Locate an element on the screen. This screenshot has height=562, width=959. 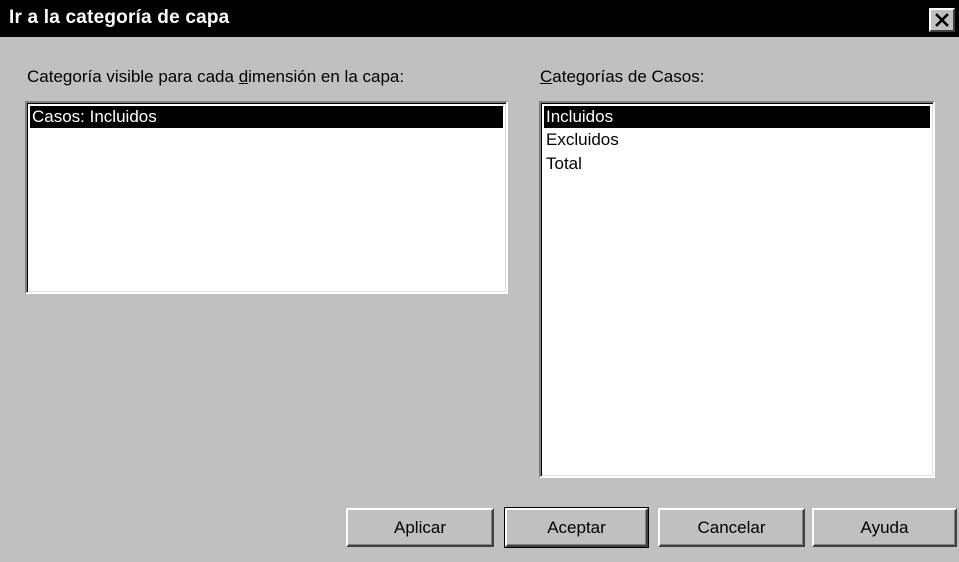
close-icon is located at coordinates (942, 20).